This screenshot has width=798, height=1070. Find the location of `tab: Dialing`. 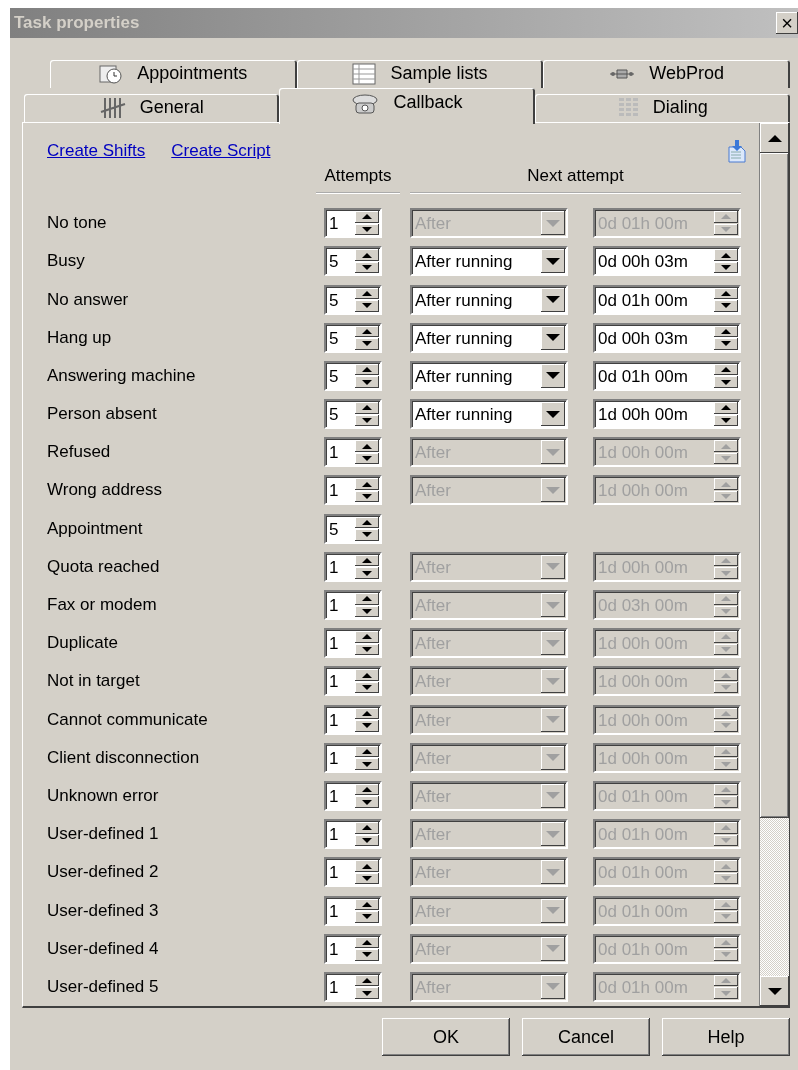

tab: Dialing is located at coordinates (662, 108).